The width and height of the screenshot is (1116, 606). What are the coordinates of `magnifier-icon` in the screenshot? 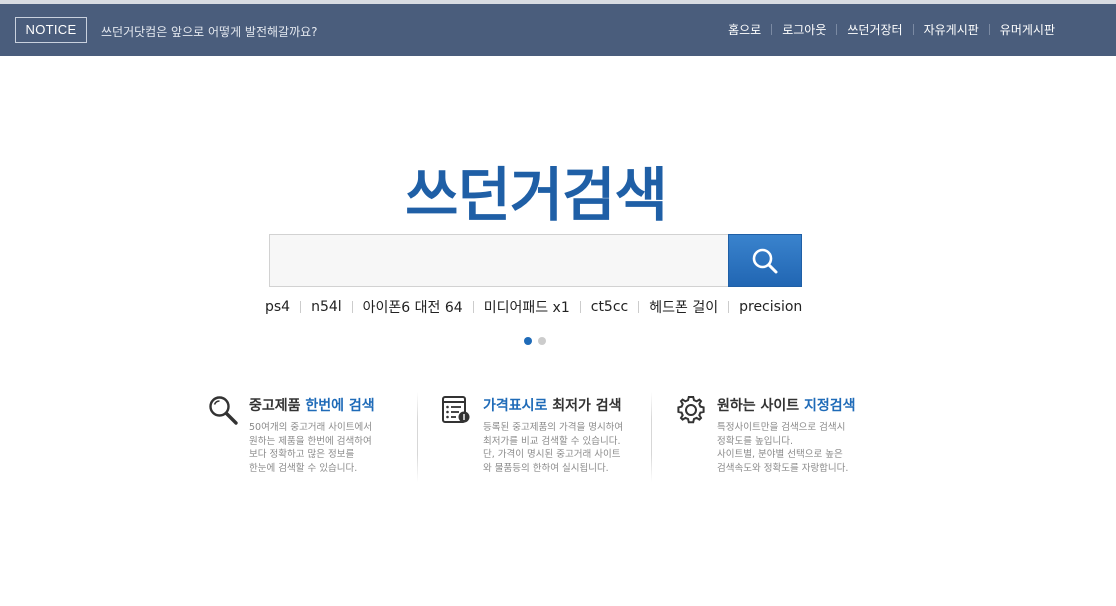 It's located at (223, 410).